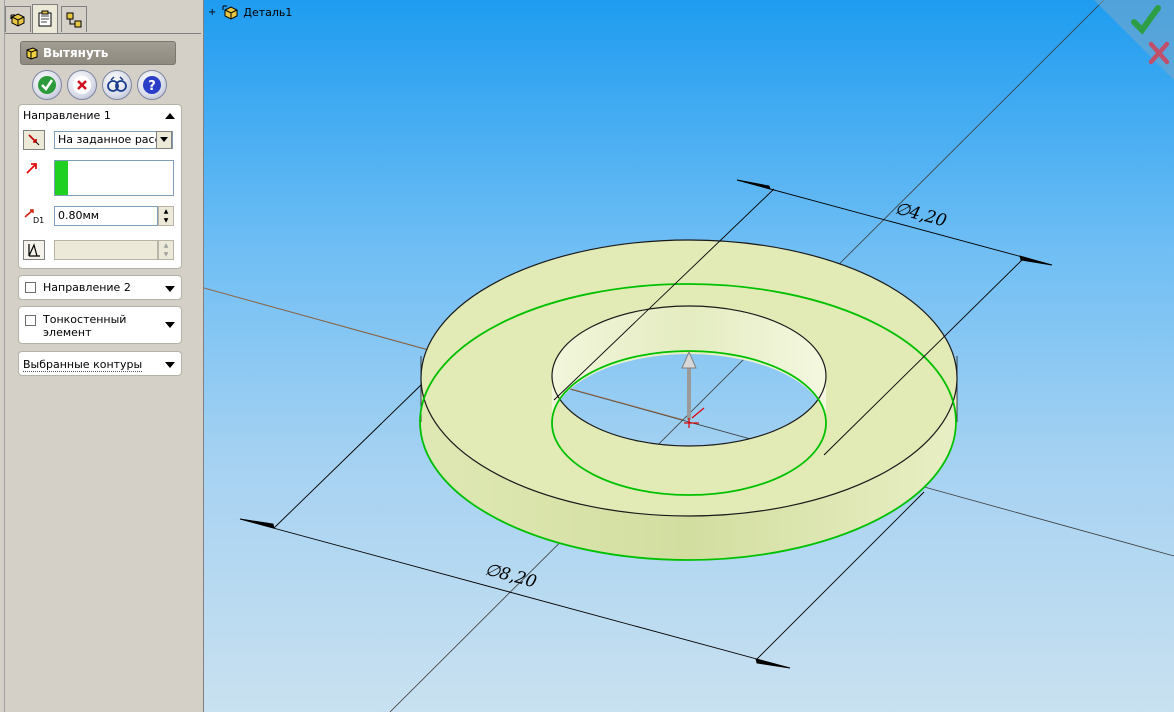 This screenshot has width=1174, height=712. I want to click on reverse-direction-button, so click(34, 140).